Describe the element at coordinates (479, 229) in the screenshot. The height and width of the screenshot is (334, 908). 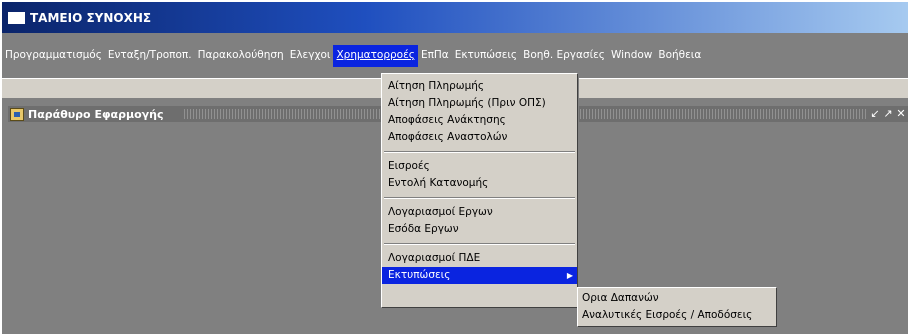
I see `menu-item-esoda-ergon: Εσόδα Εργων` at that location.